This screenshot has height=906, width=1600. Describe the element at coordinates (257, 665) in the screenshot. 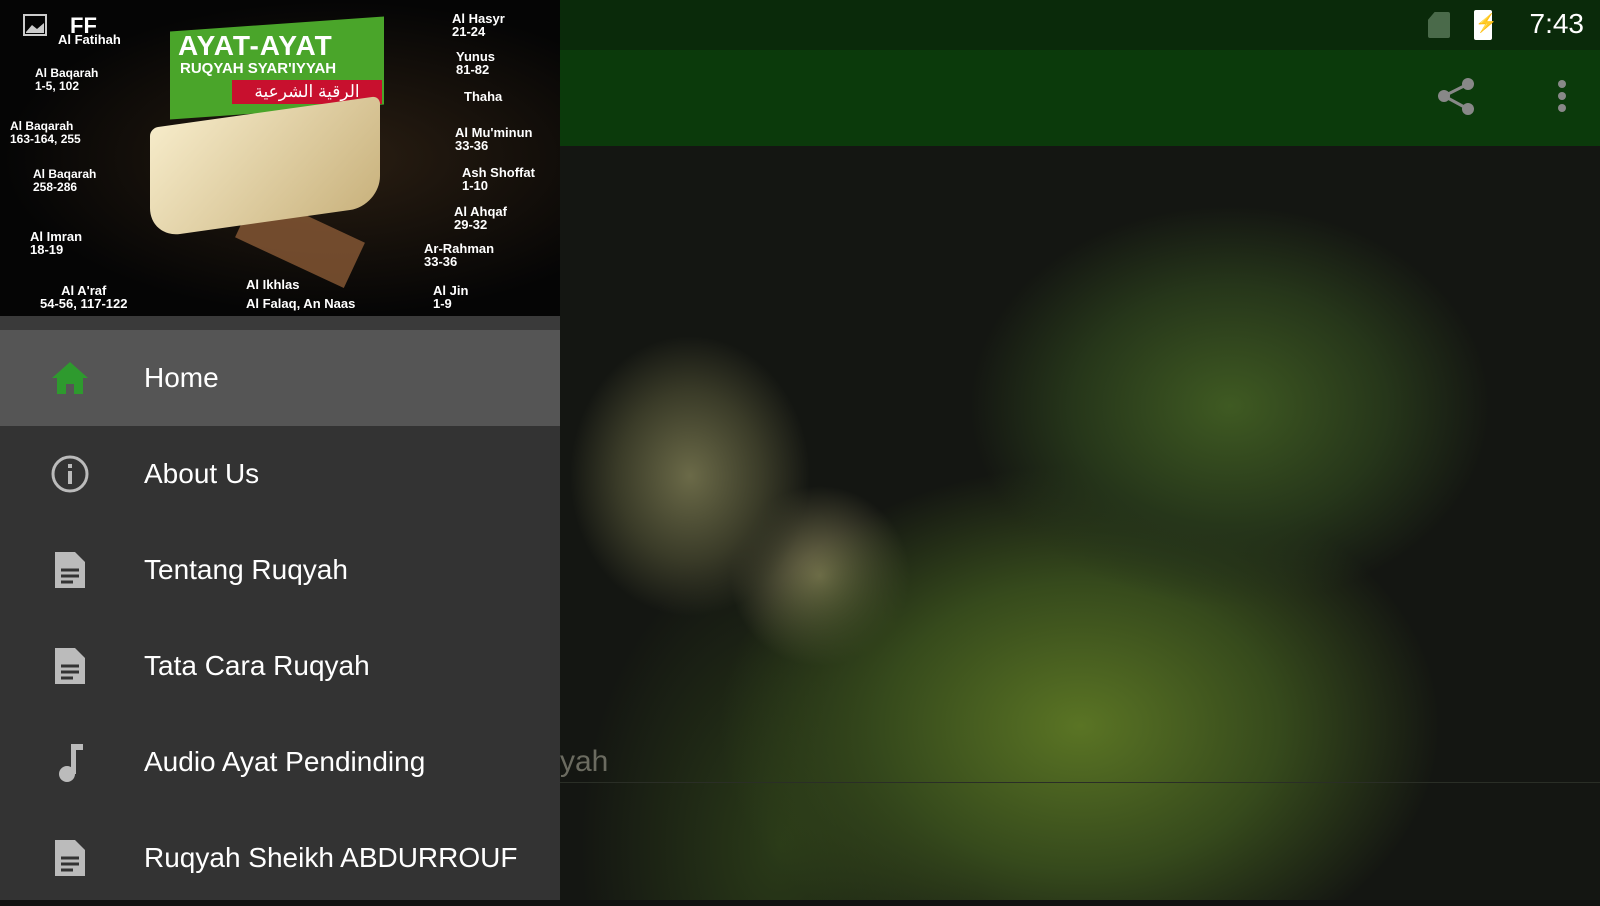

I see `drawer-item-label: Tata Cara Ruqyah` at that location.